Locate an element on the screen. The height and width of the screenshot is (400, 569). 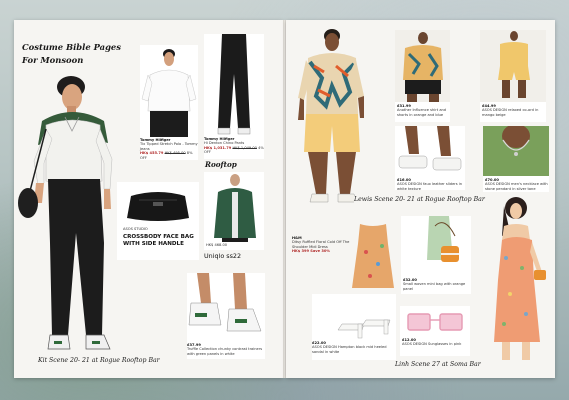
polo-old-price: HK$ 495.00 is located at coordinates (175, 153).